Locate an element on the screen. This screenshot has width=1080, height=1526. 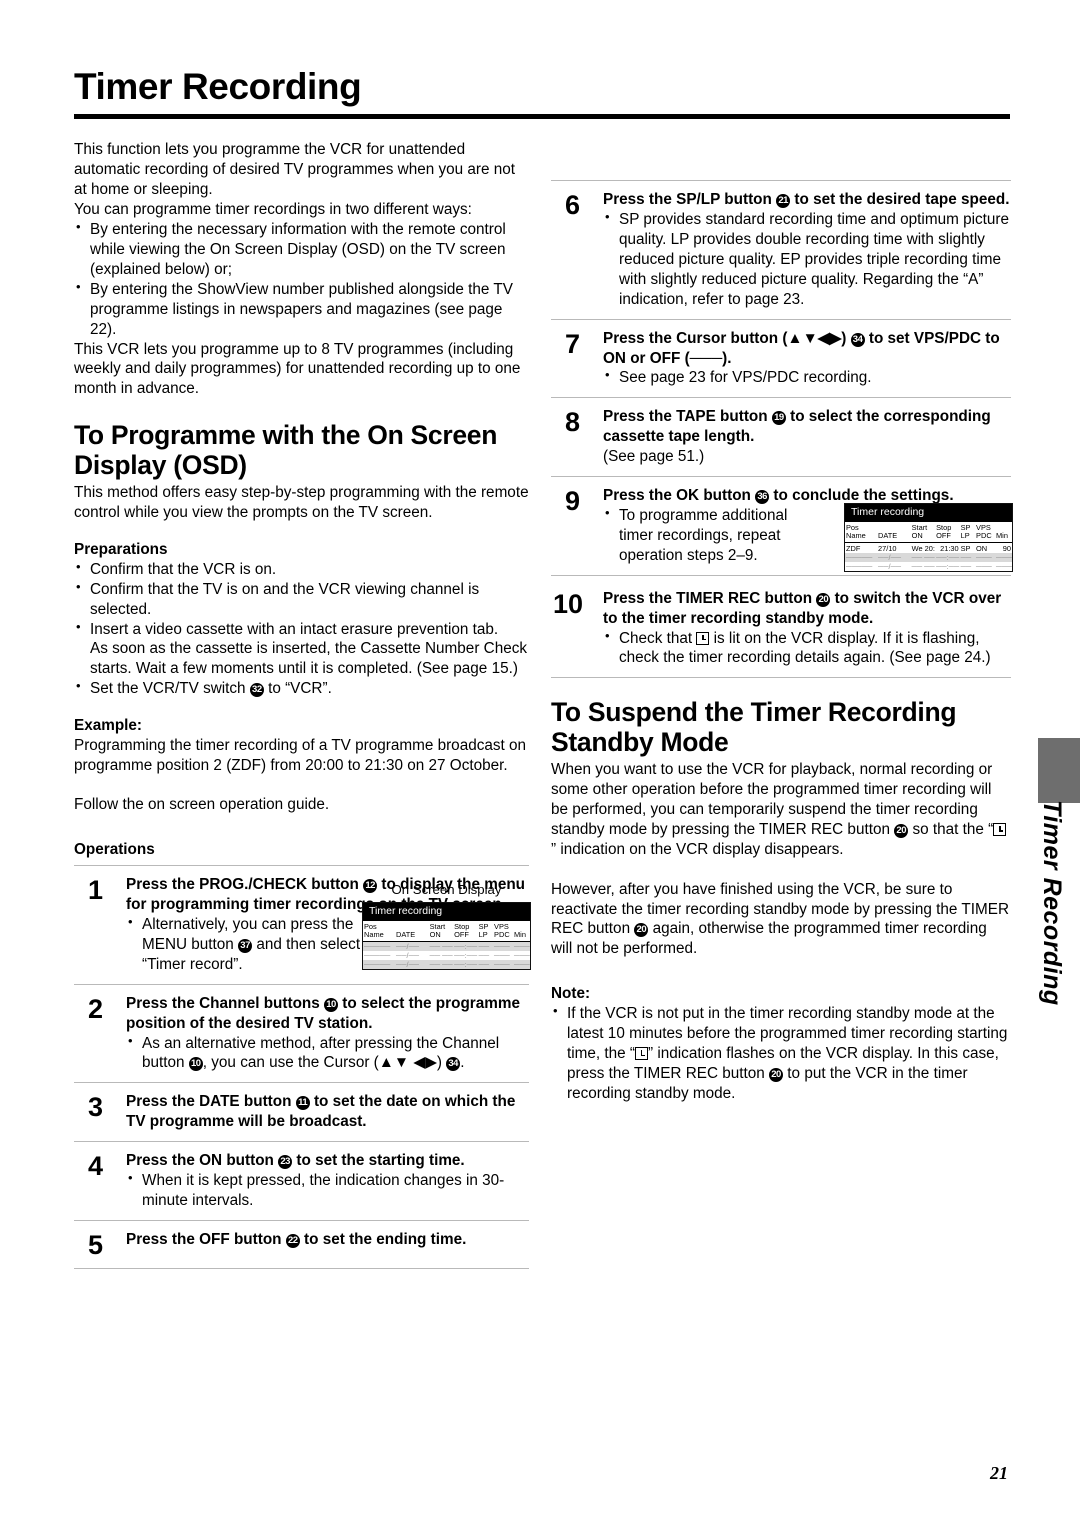
button-badge-20: 20 is located at coordinates (776, 1075).